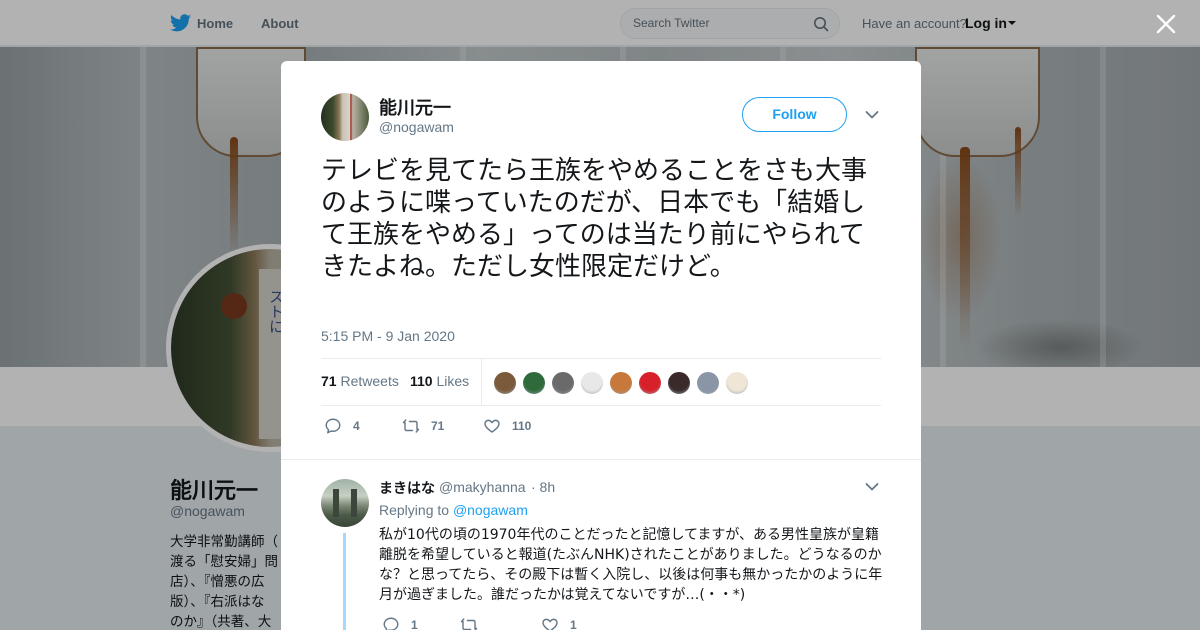 The image size is (1200, 630). Describe the element at coordinates (369, 381) in the screenshot. I see `retweets-label: Retweets` at that location.